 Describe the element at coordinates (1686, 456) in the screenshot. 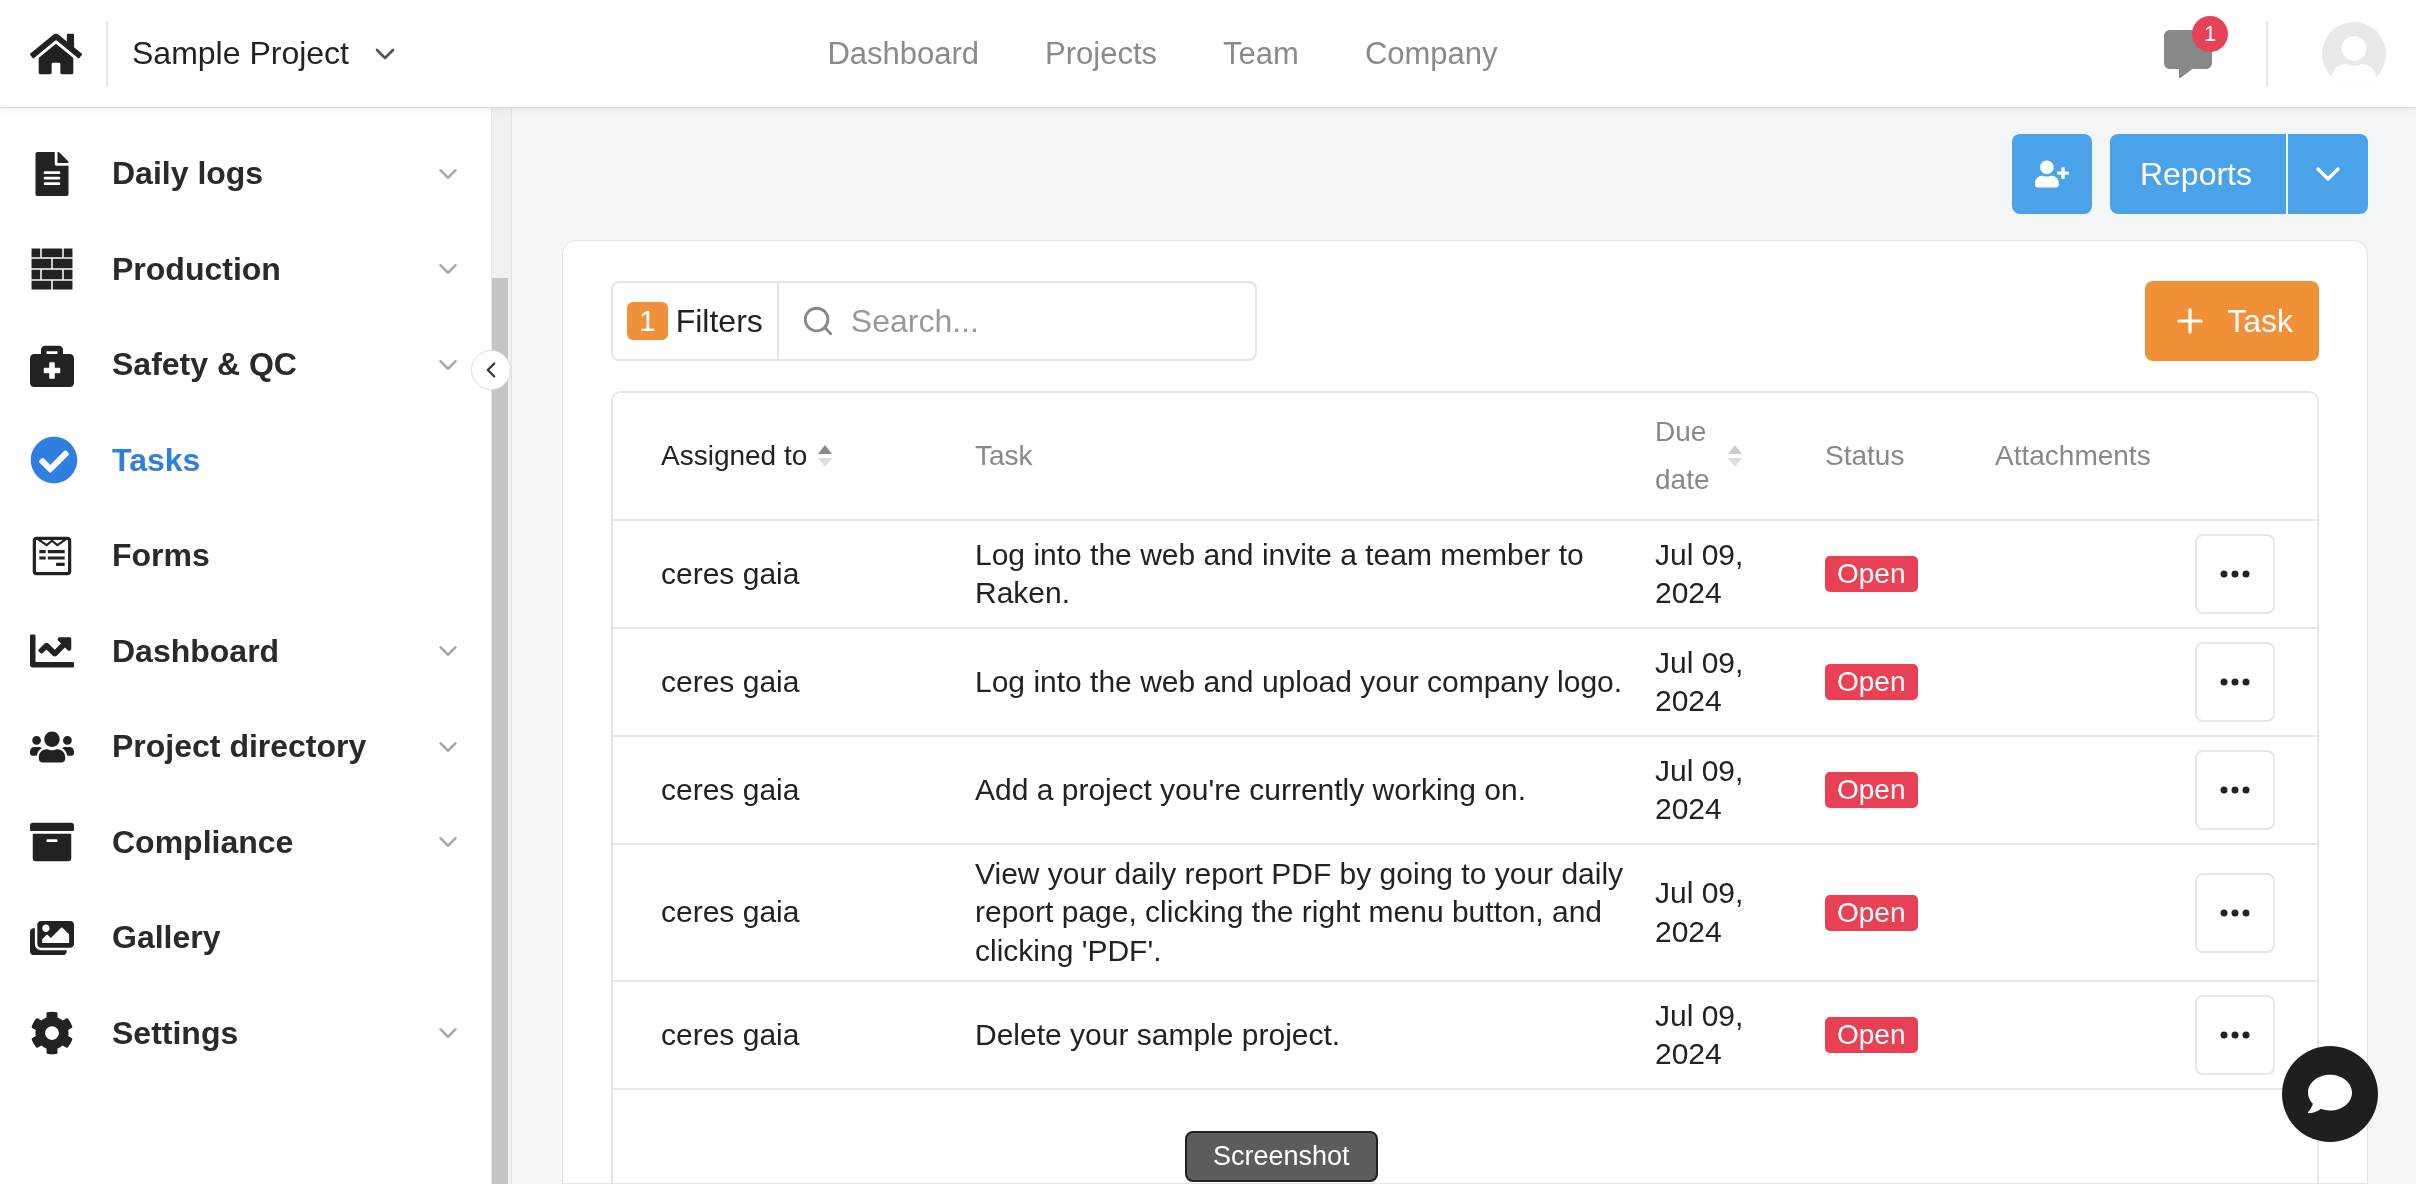

I see `column-header: Due date` at that location.